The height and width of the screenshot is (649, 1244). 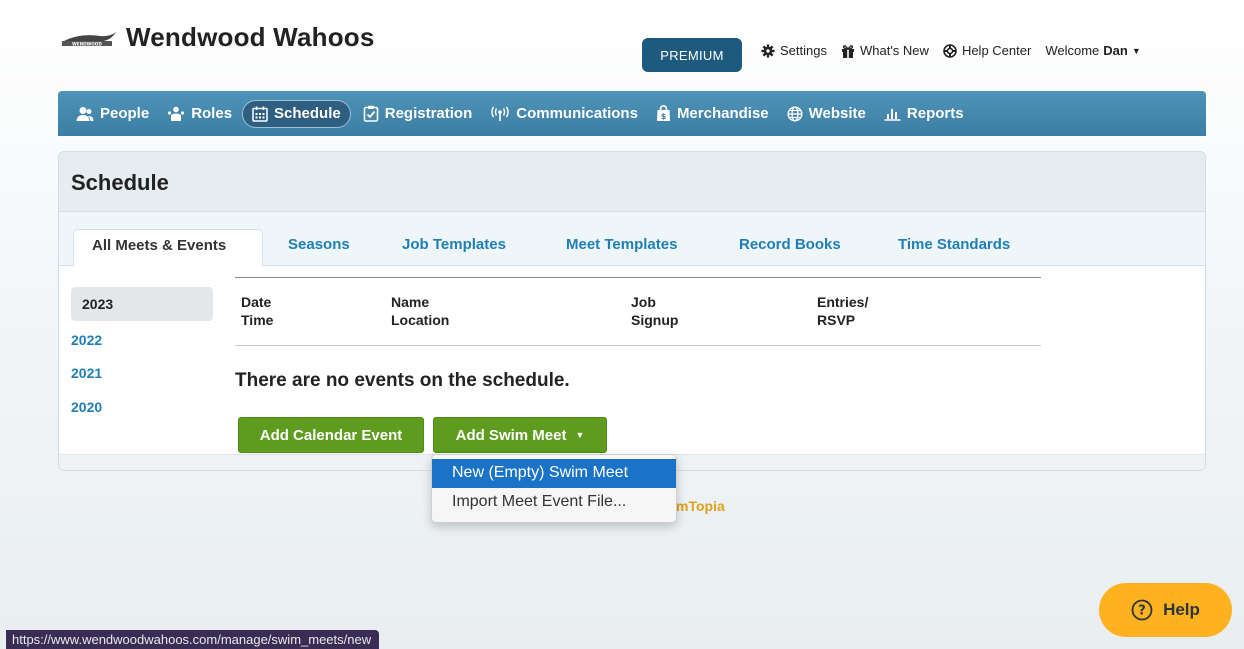 What do you see at coordinates (935, 113) in the screenshot?
I see `nav-label: Reports` at bounding box center [935, 113].